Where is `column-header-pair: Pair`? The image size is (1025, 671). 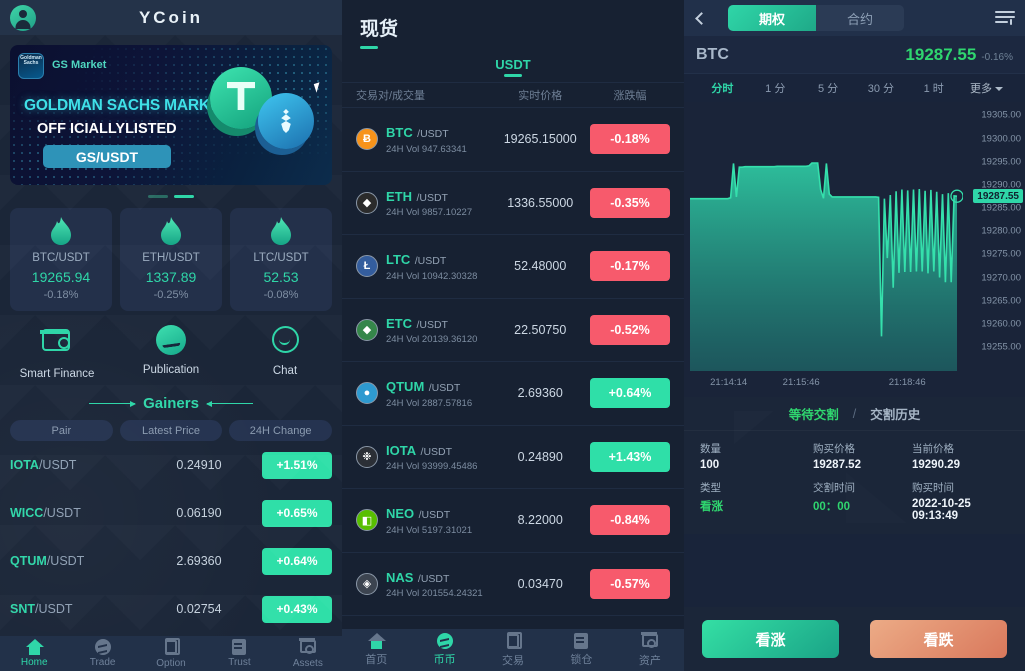
column-header-pair: Pair is located at coordinates (61, 430).